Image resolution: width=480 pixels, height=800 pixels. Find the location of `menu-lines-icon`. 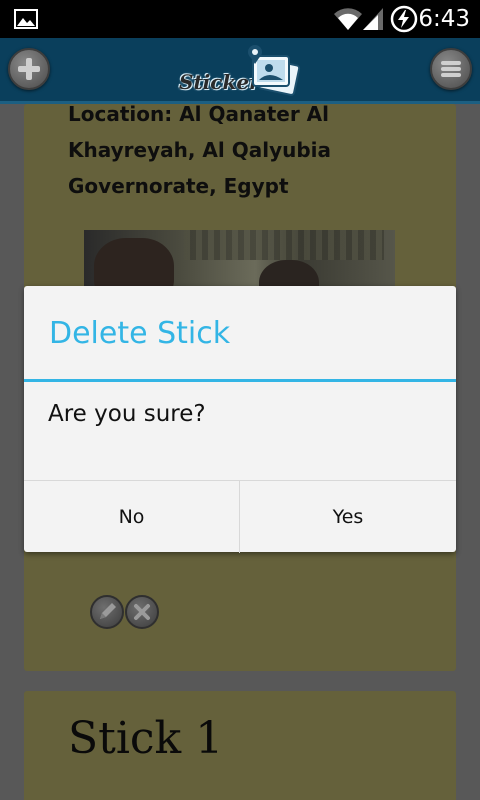

menu-lines-icon is located at coordinates (451, 69).